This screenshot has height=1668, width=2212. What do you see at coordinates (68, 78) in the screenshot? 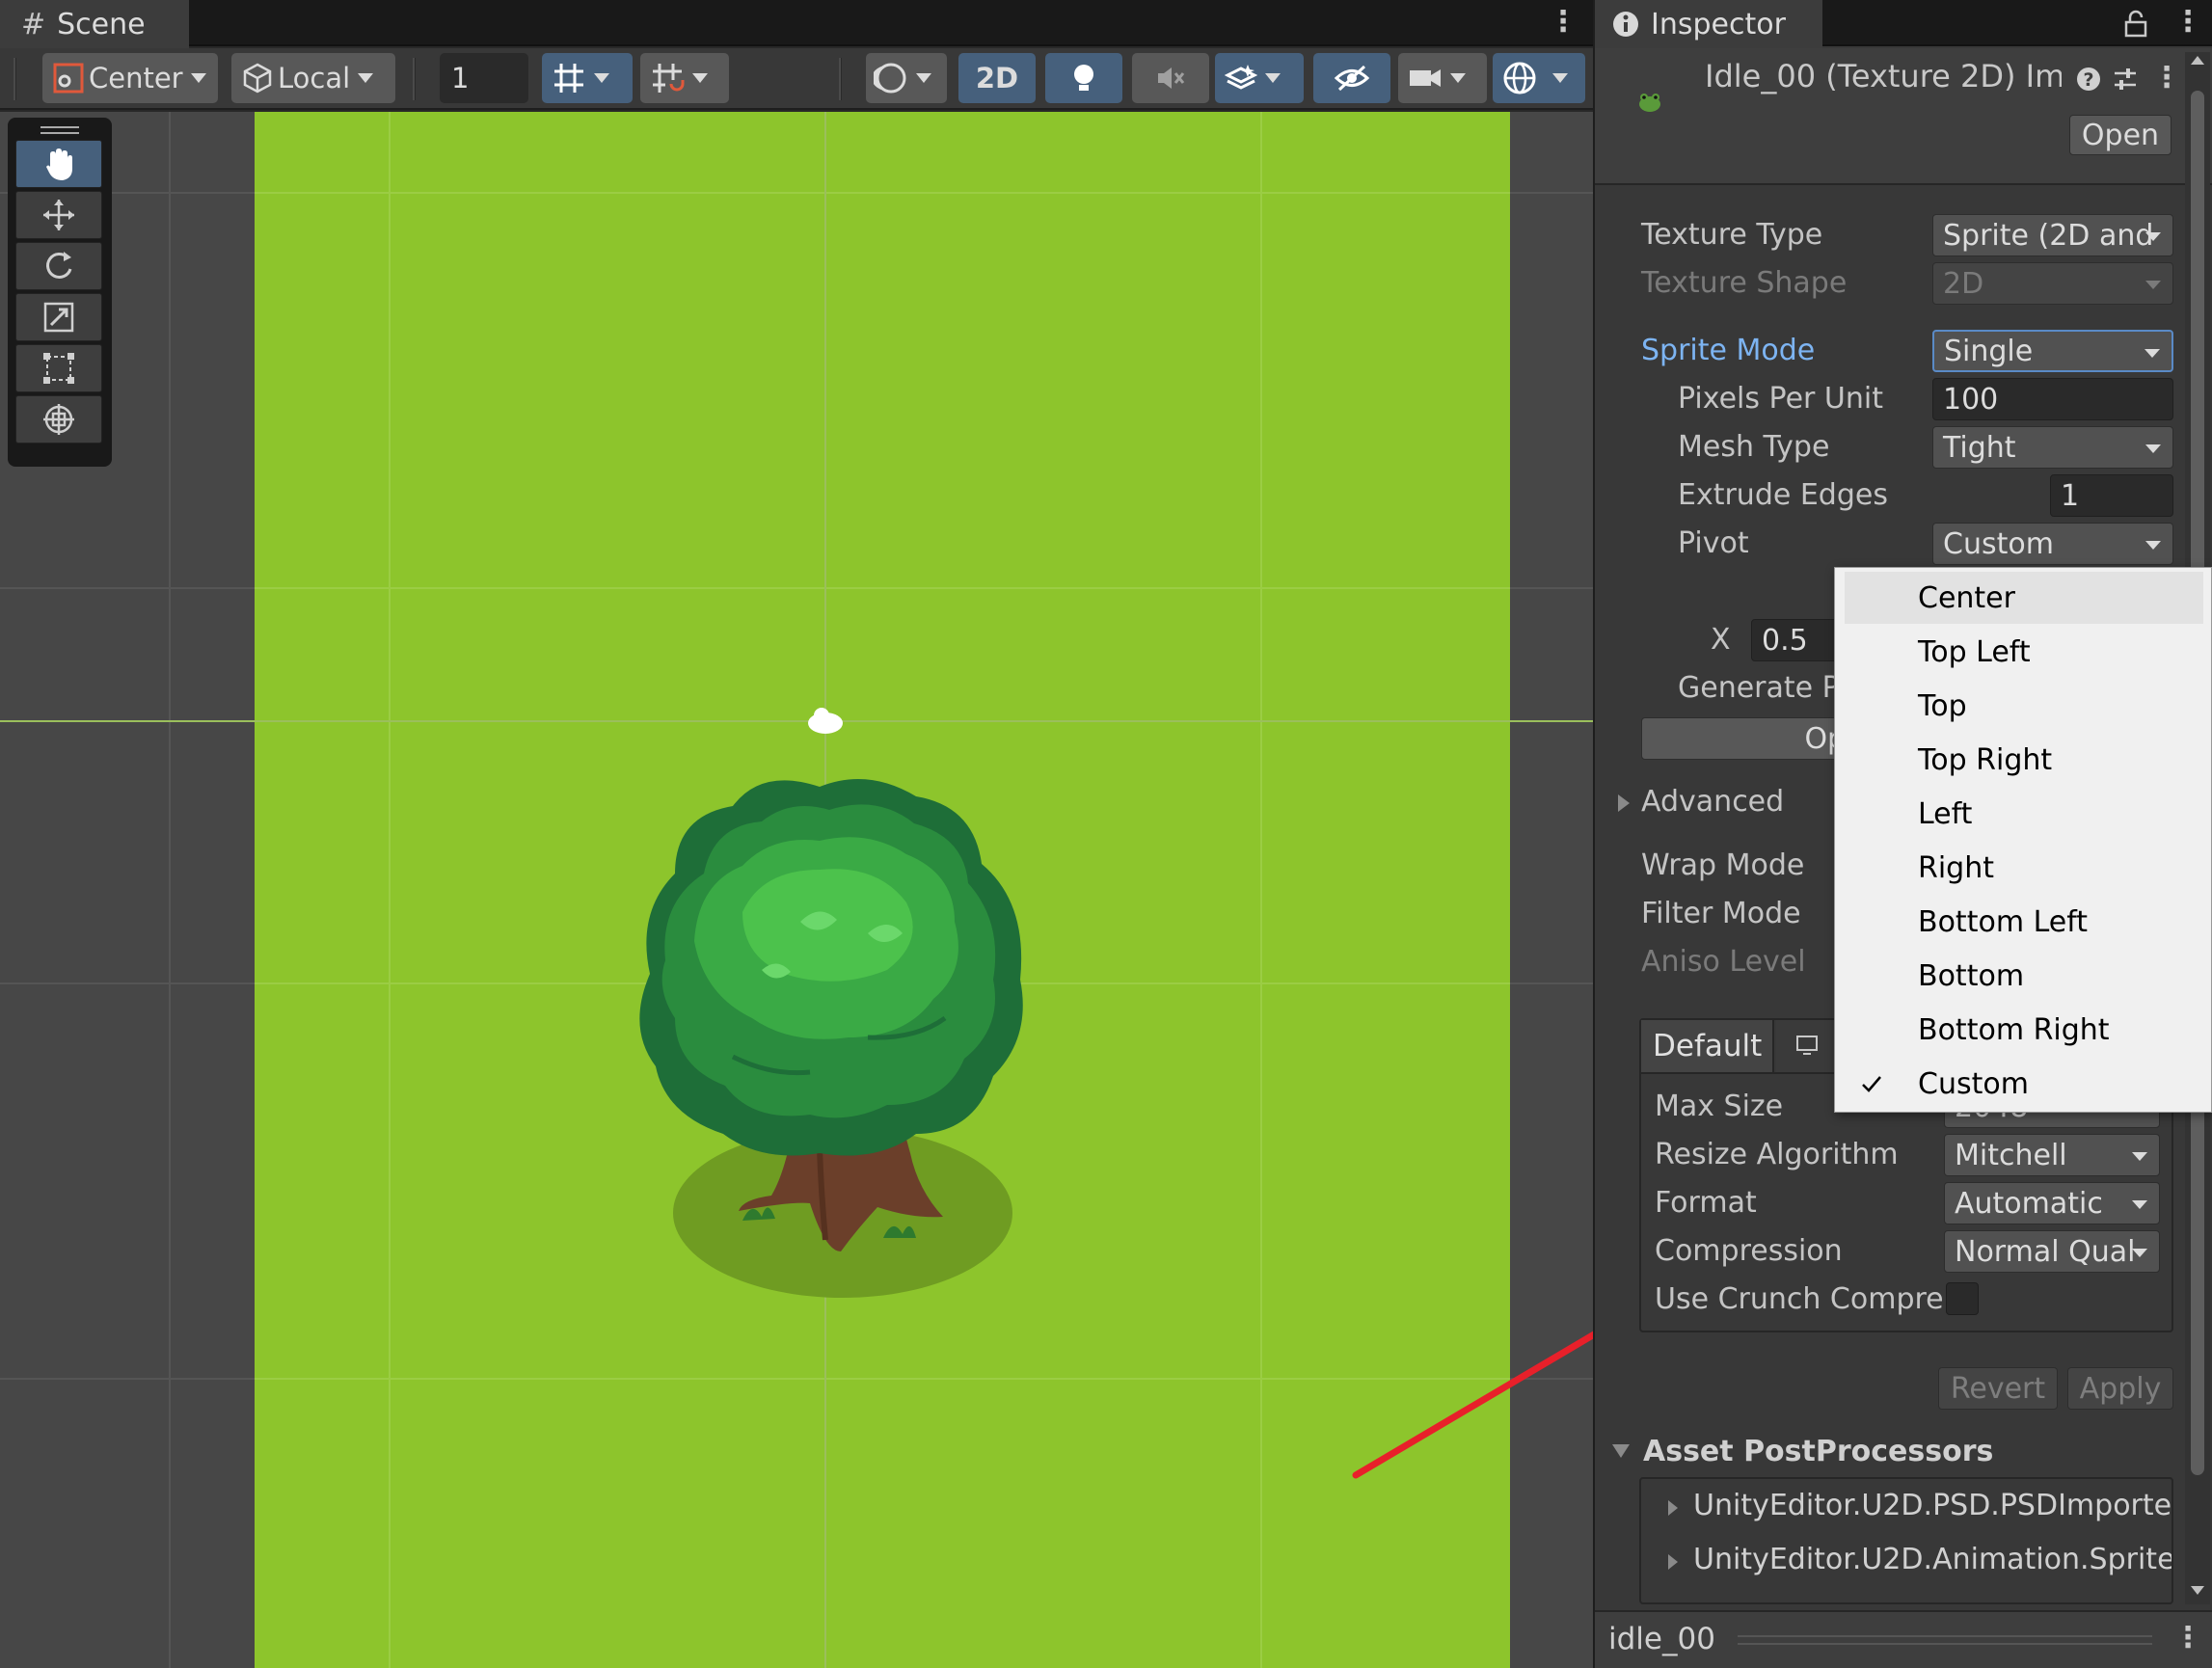
I see `pivot-center-icon` at bounding box center [68, 78].